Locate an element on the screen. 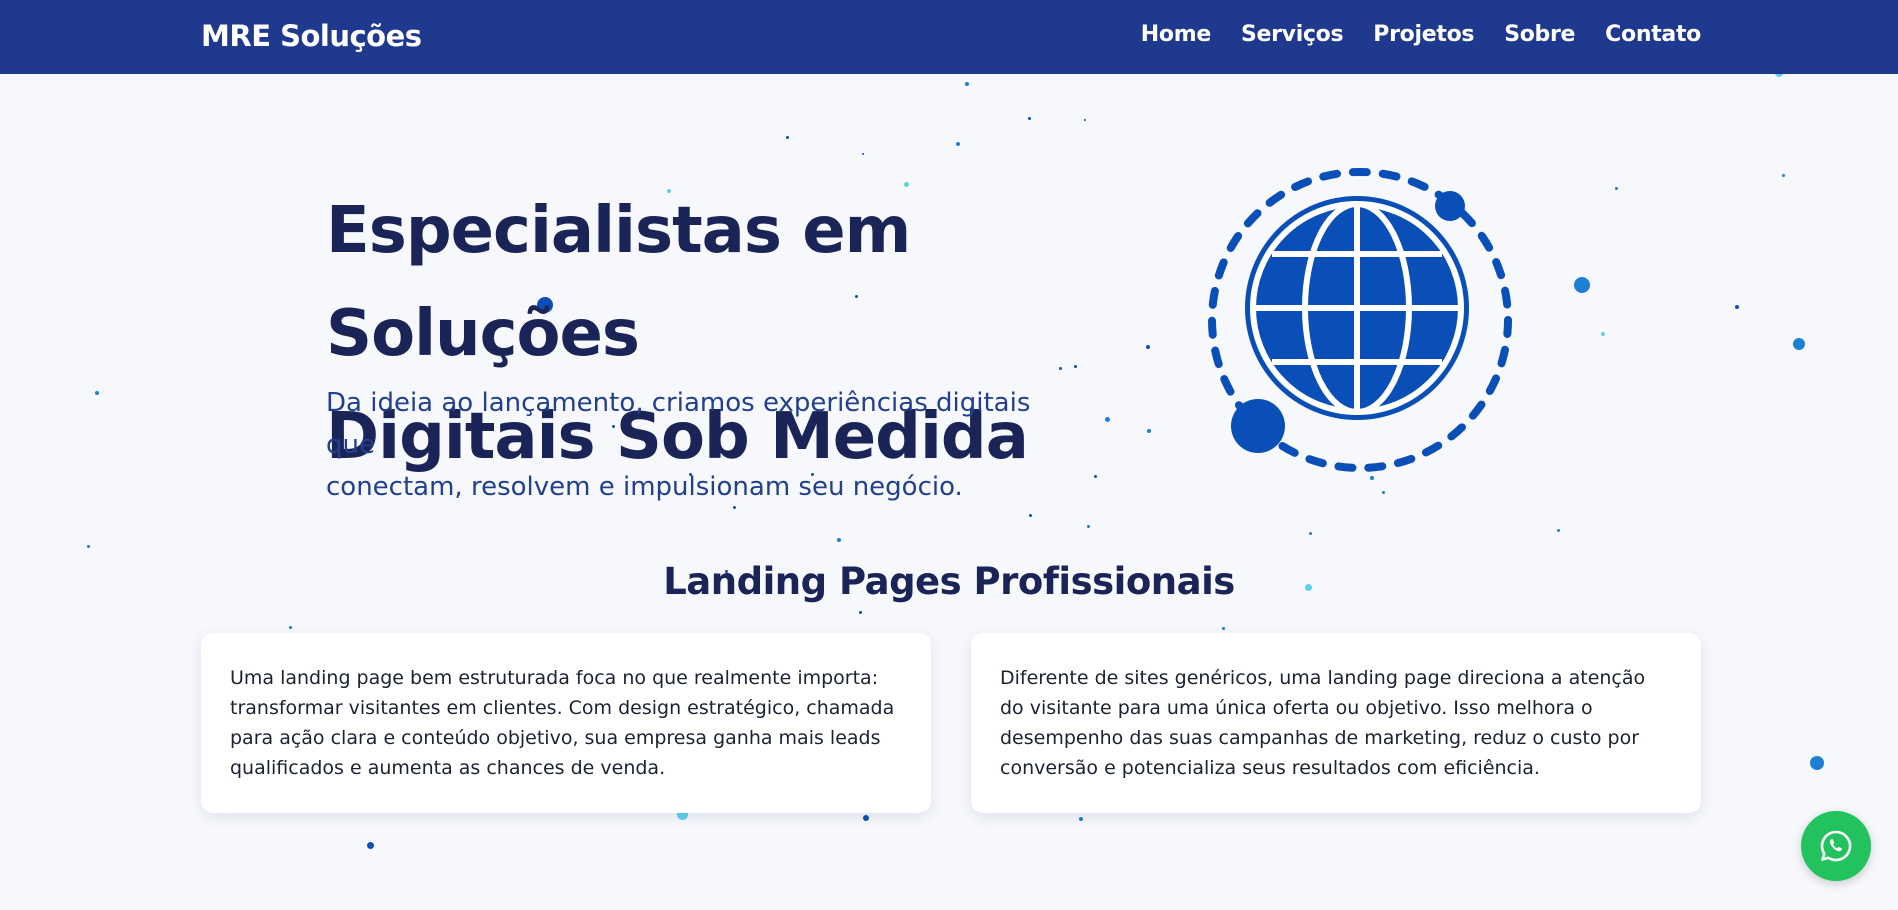 Image resolution: width=1898 pixels, height=910 pixels. nav-projetos: Projetos is located at coordinates (1423, 34).